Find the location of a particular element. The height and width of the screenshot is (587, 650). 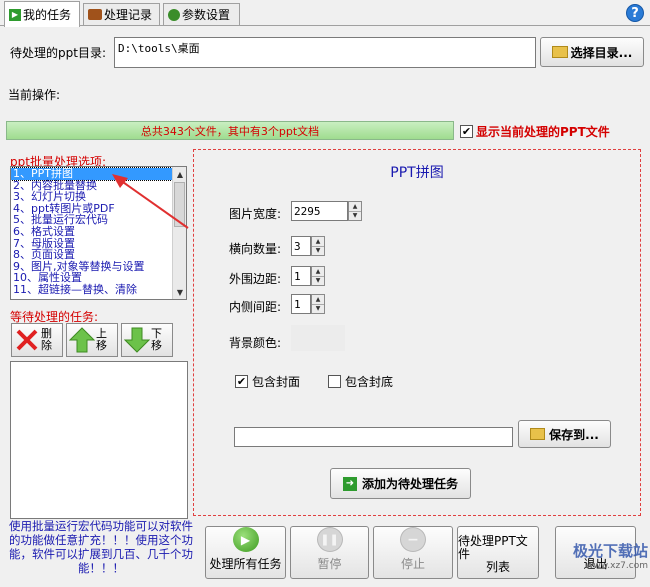

add-task-button: ➜ 添加为待处理任务 is located at coordinates (400, 483).